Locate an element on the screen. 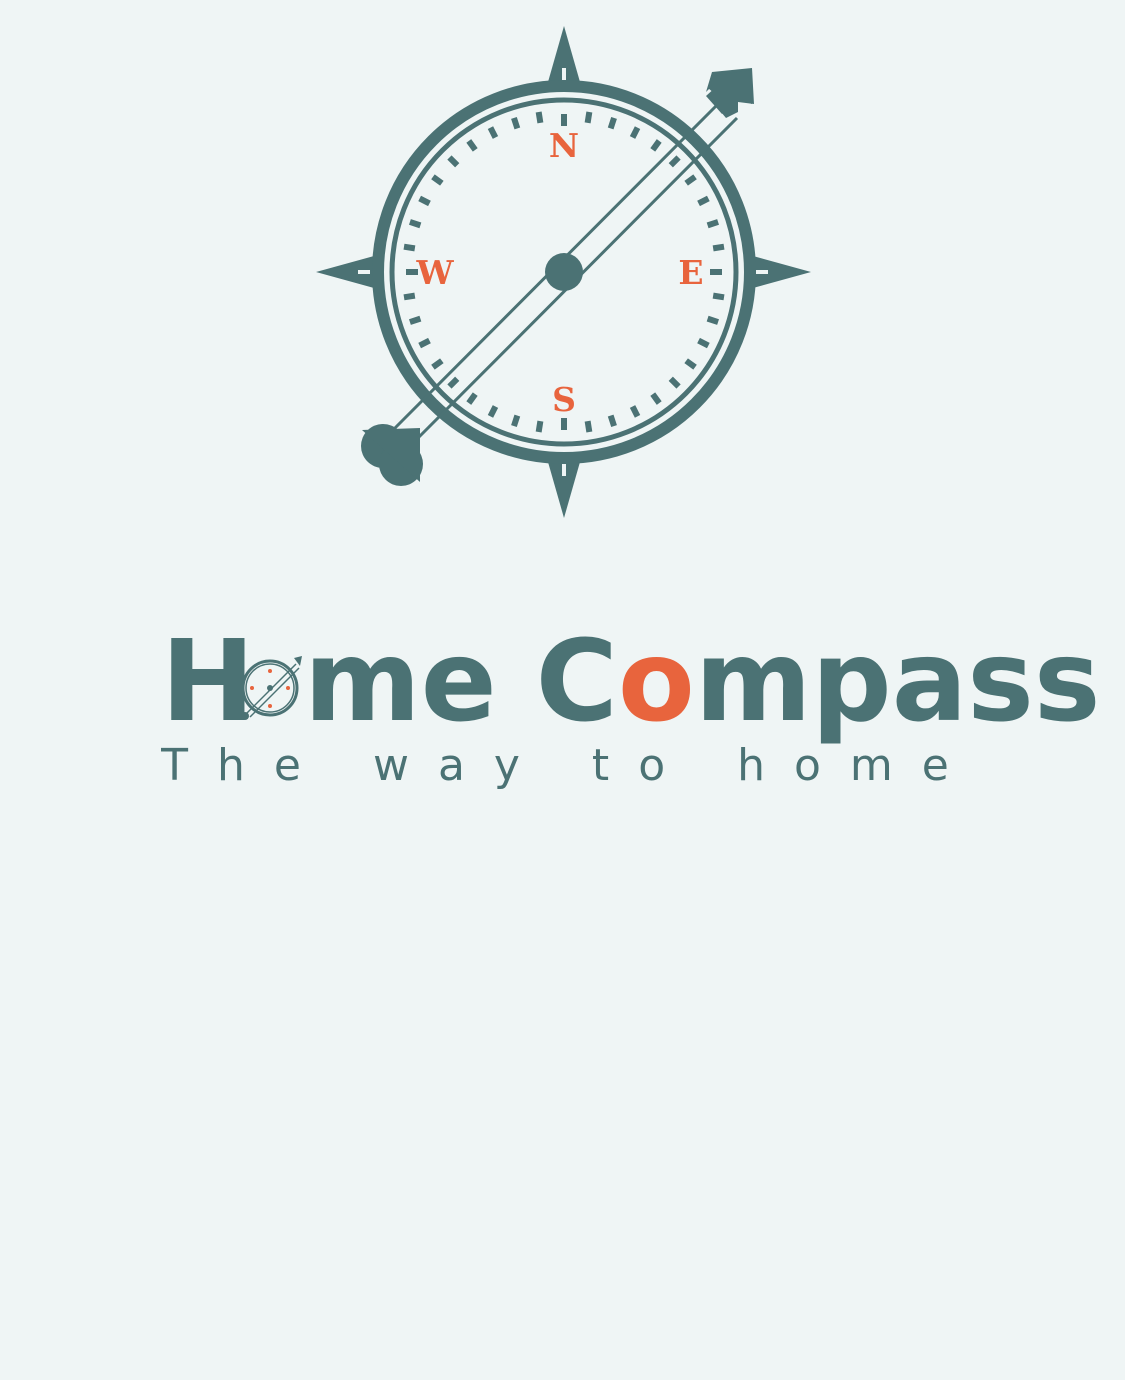 Image resolution: width=1125 pixels, height=1380 pixels. brand-title: H me Compass is located at coordinates (631, 682).